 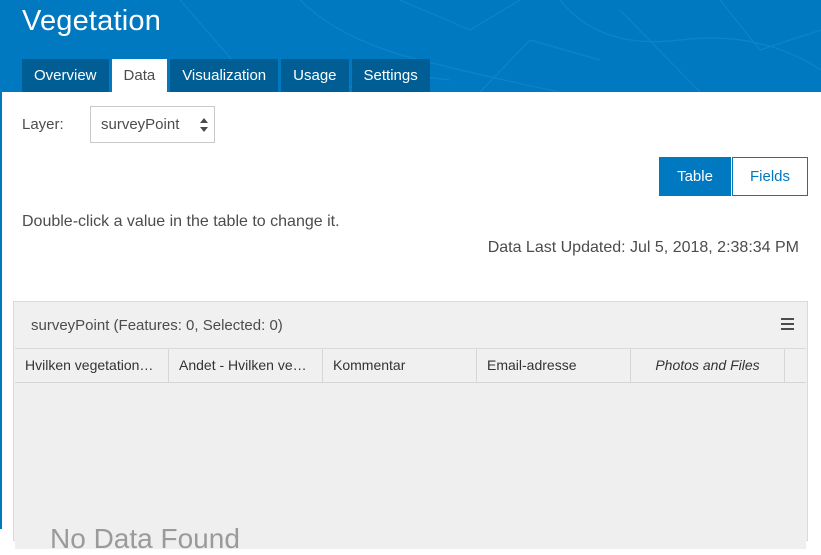 I want to click on column-header: Kommentar, so click(x=400, y=365).